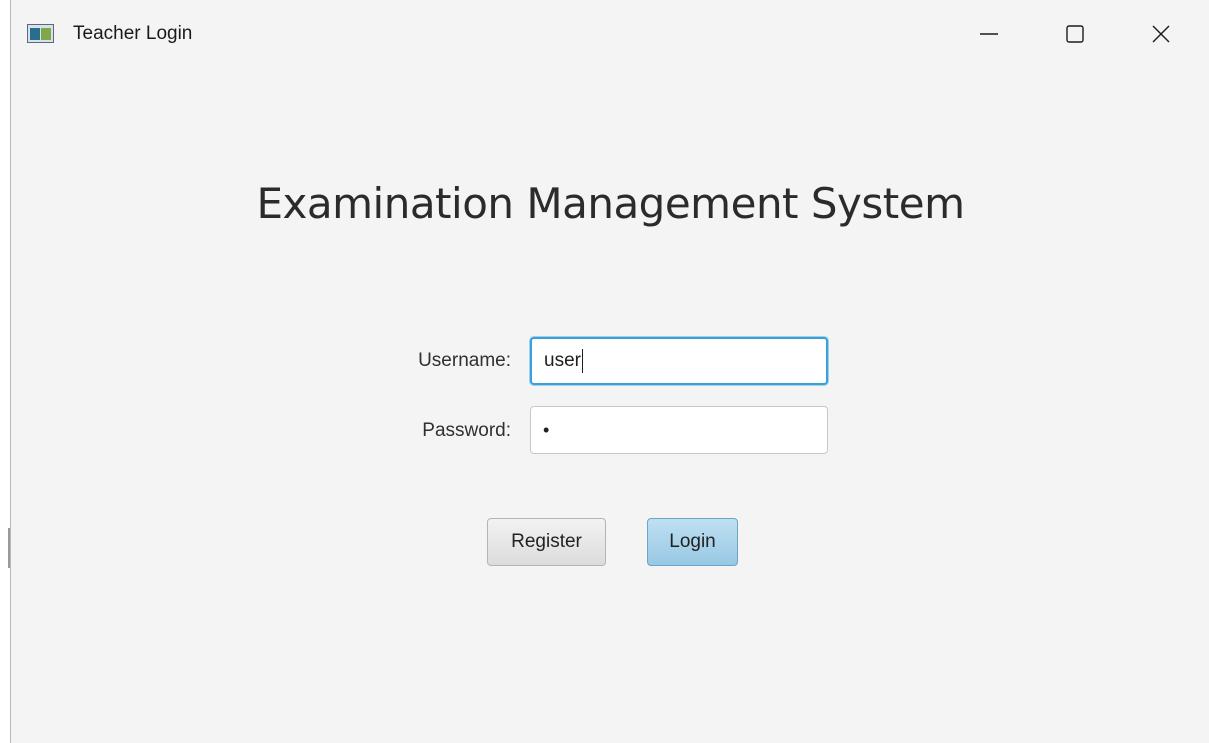 This screenshot has height=743, width=1209. I want to click on login-button: Login, so click(692, 542).